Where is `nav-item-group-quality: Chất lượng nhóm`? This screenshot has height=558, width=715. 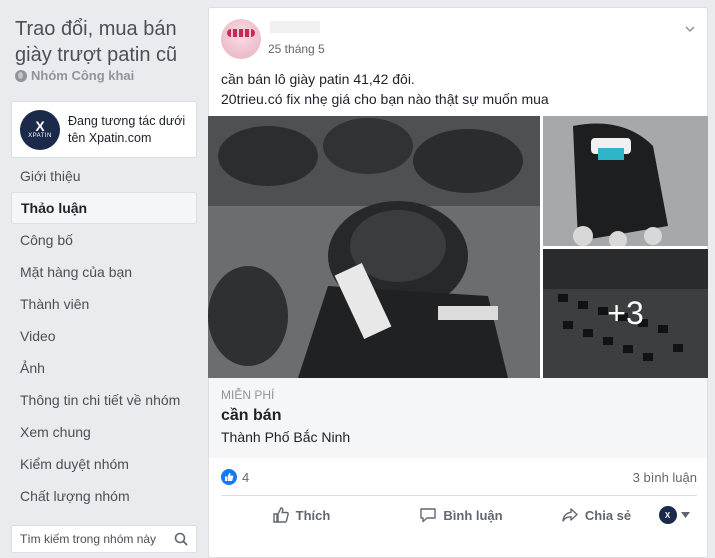 nav-item-group-quality: Chất lượng nhóm is located at coordinates (104, 496).